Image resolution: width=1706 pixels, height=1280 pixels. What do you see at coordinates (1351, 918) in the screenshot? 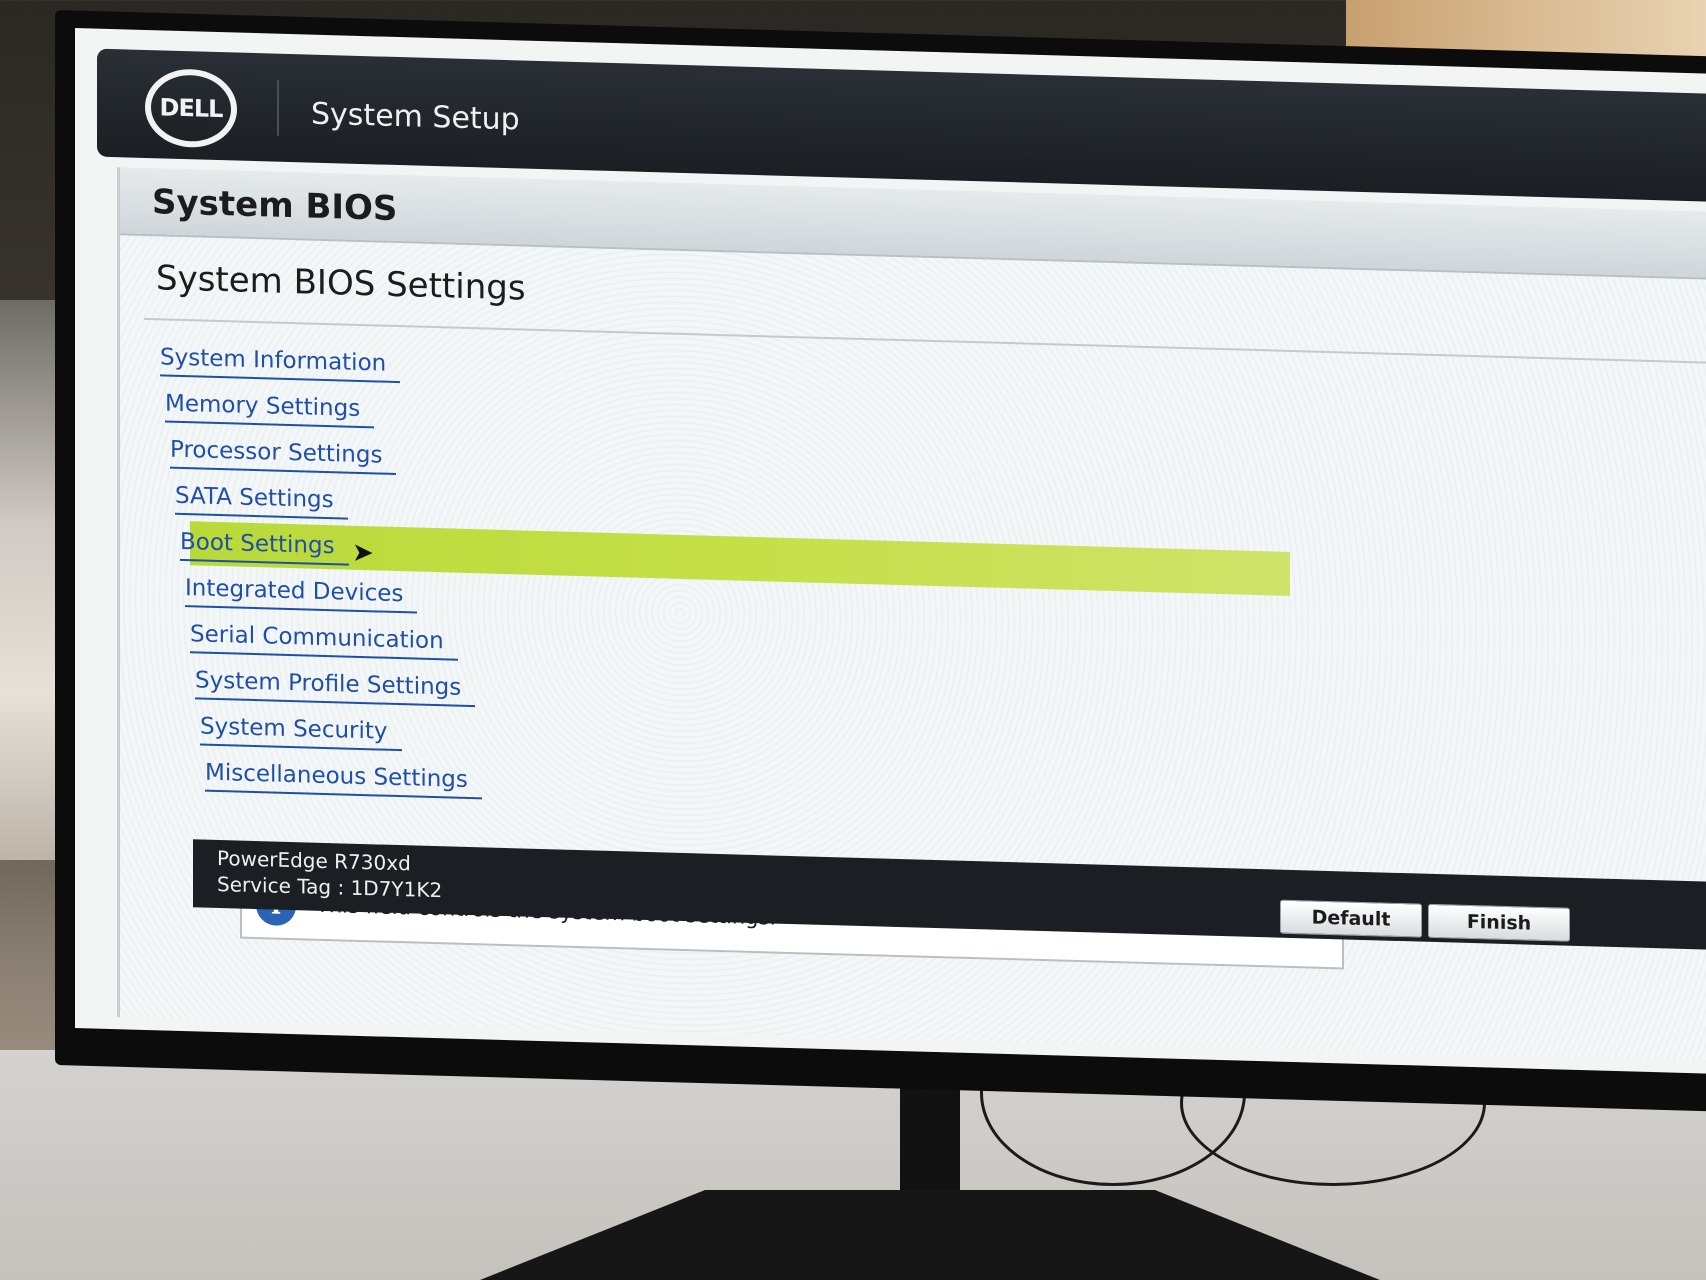
I see `default-button: Default` at bounding box center [1351, 918].